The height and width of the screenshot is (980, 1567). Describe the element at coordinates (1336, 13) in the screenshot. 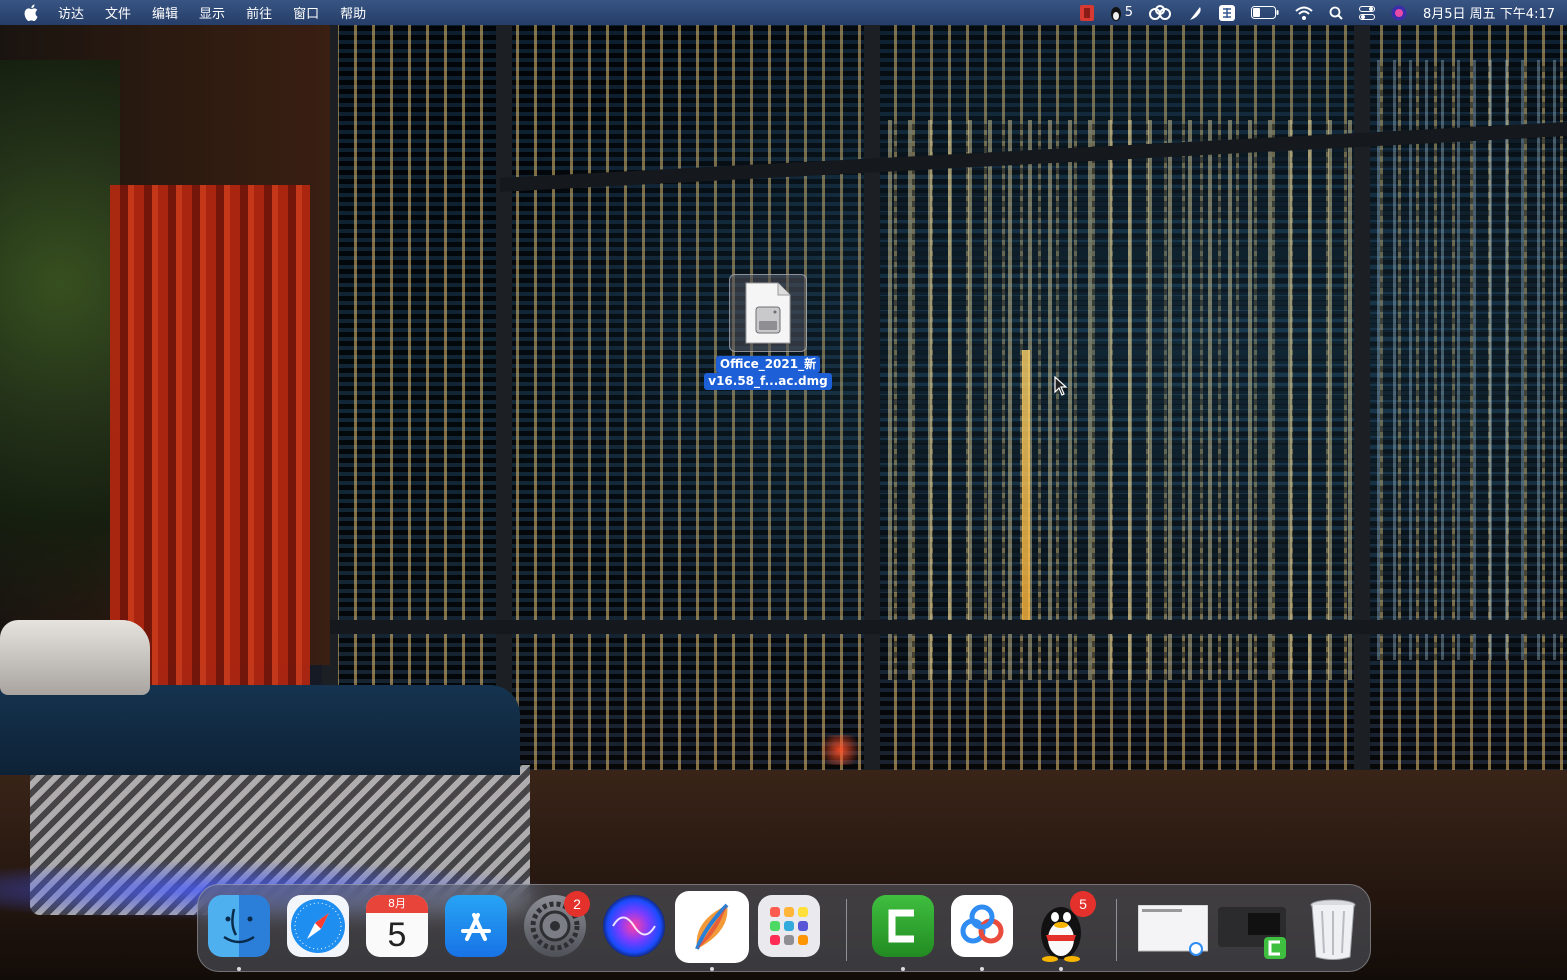

I see `spotlight-search-icon` at that location.